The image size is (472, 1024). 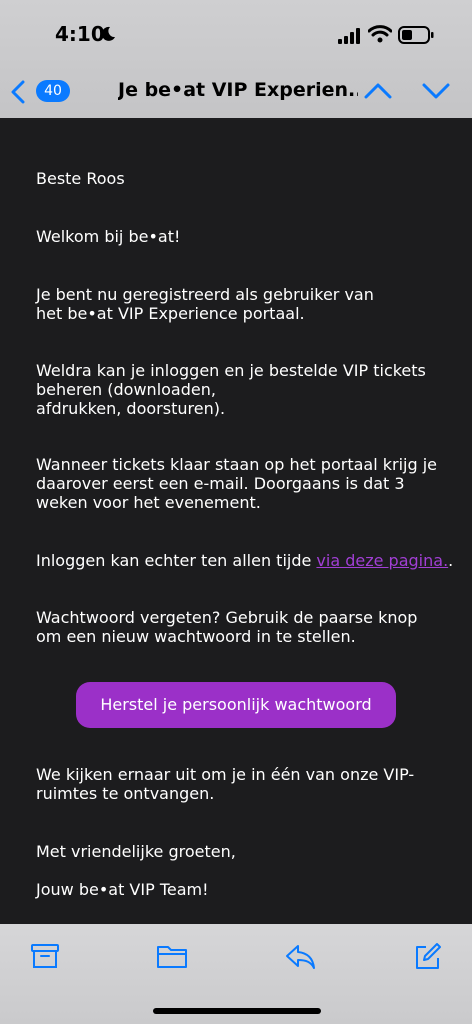 What do you see at coordinates (122, 889) in the screenshot?
I see `signature-text: Jouw be•at VIP Team!` at bounding box center [122, 889].